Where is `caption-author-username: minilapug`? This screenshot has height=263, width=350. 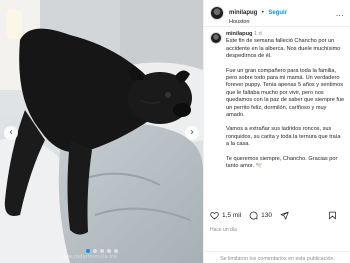
caption-author-username: minilapug is located at coordinates (239, 34).